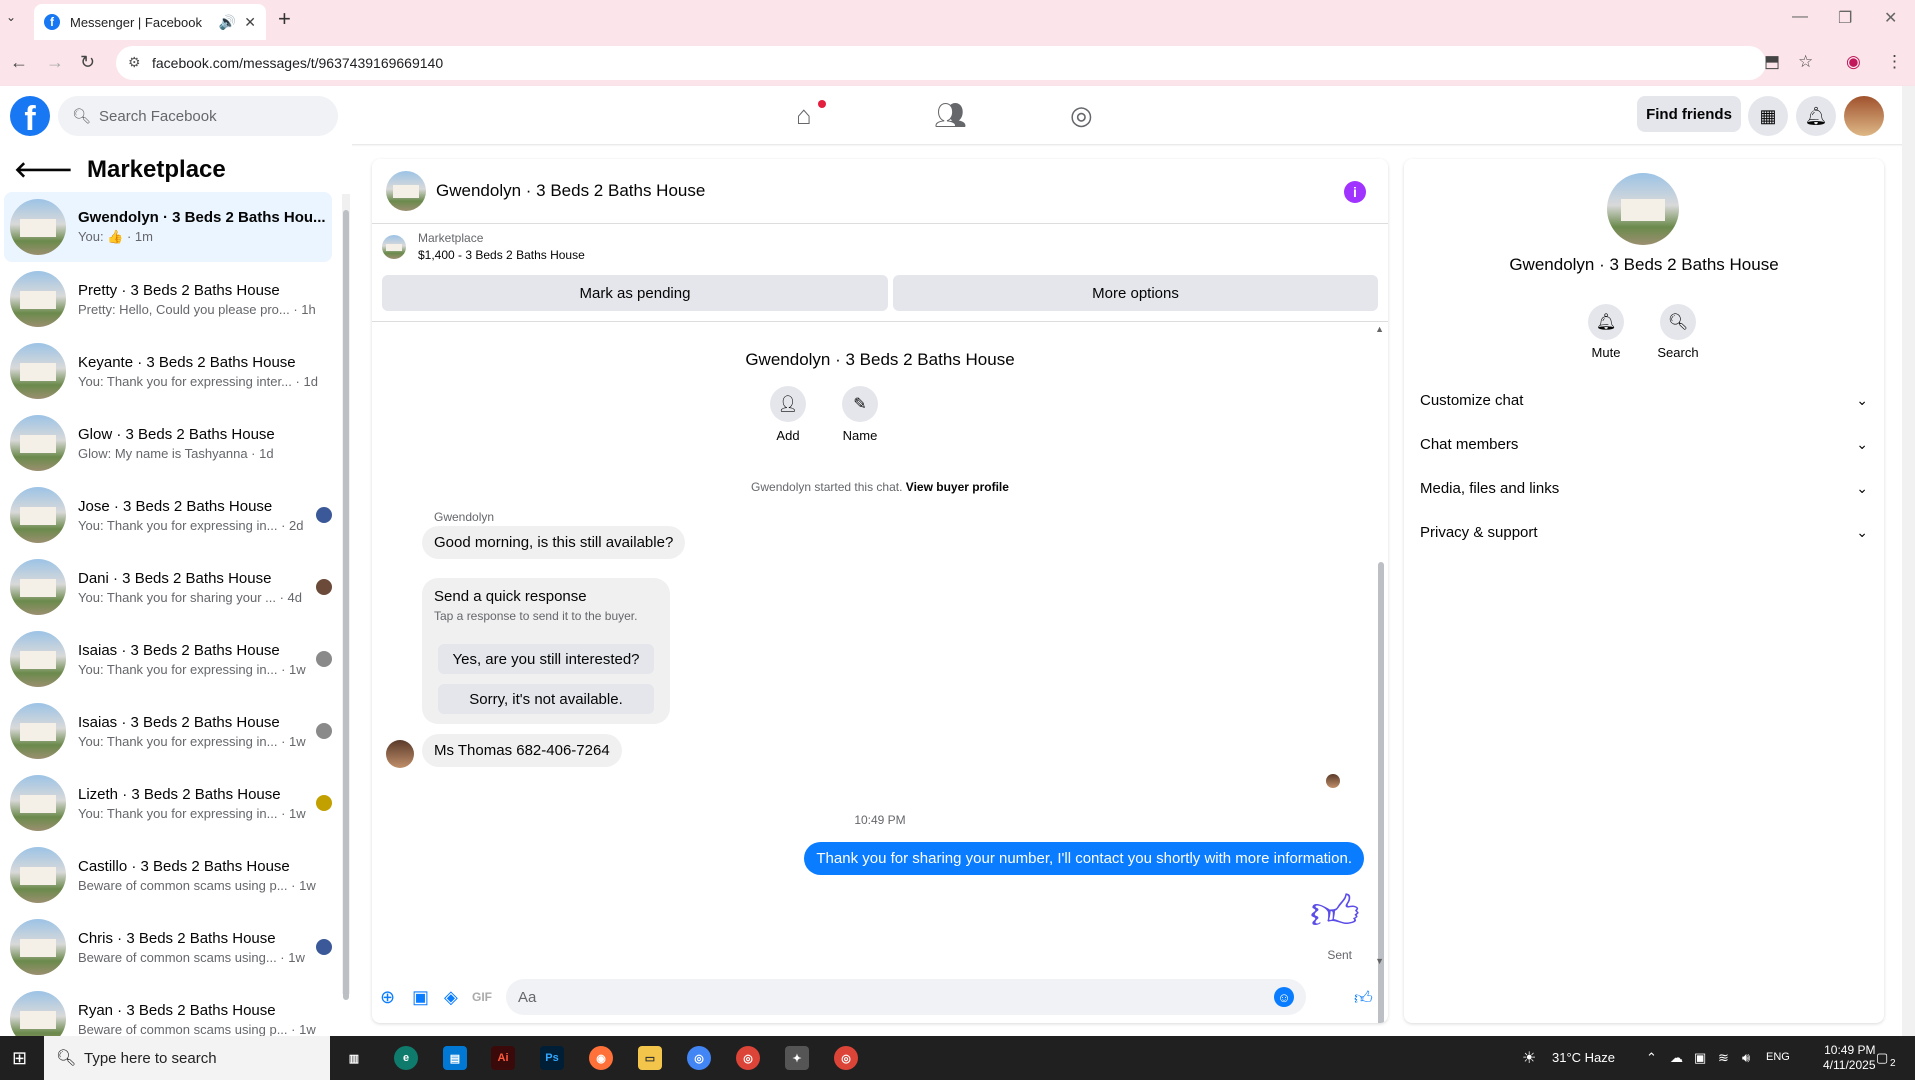 The image size is (1915, 1080). I want to click on chrome-icon: ◎, so click(699, 1058).